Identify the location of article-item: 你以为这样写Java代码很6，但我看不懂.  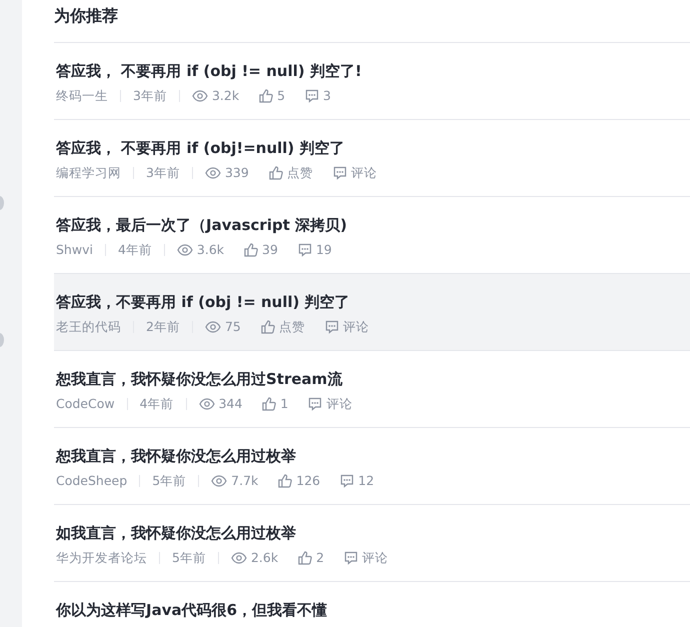
(372, 604).